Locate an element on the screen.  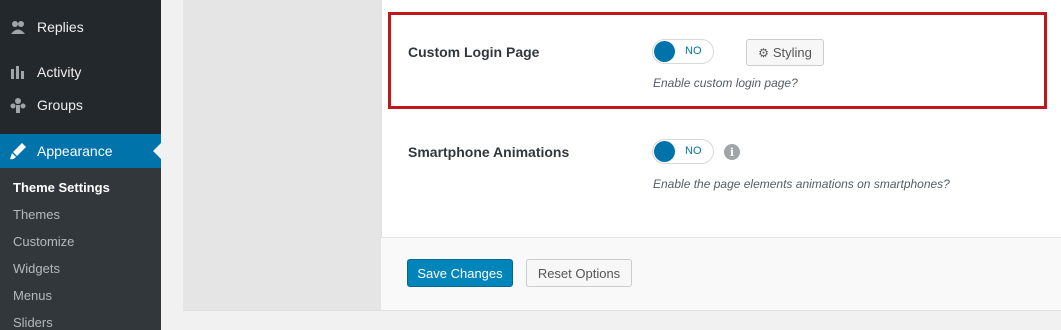
replies-icon is located at coordinates (18, 27).